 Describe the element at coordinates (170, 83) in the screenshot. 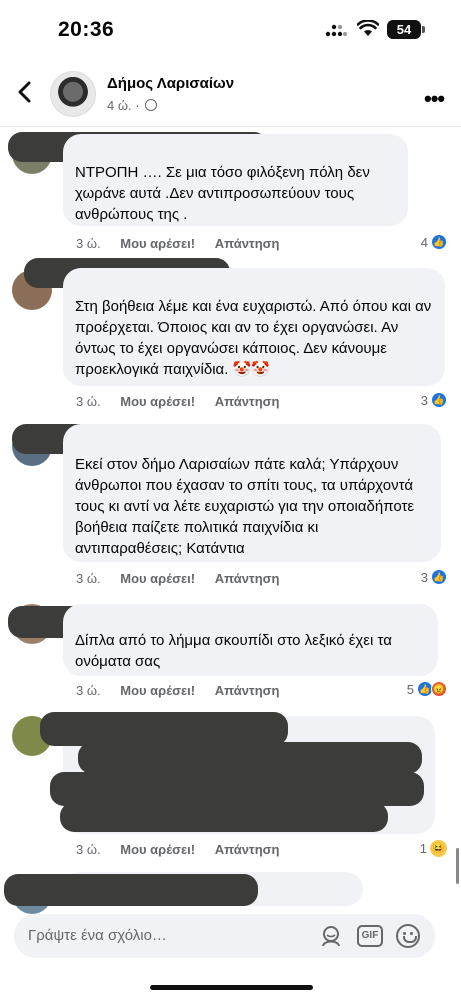

I see `page-name: Δήμος Λαρισαίων` at that location.